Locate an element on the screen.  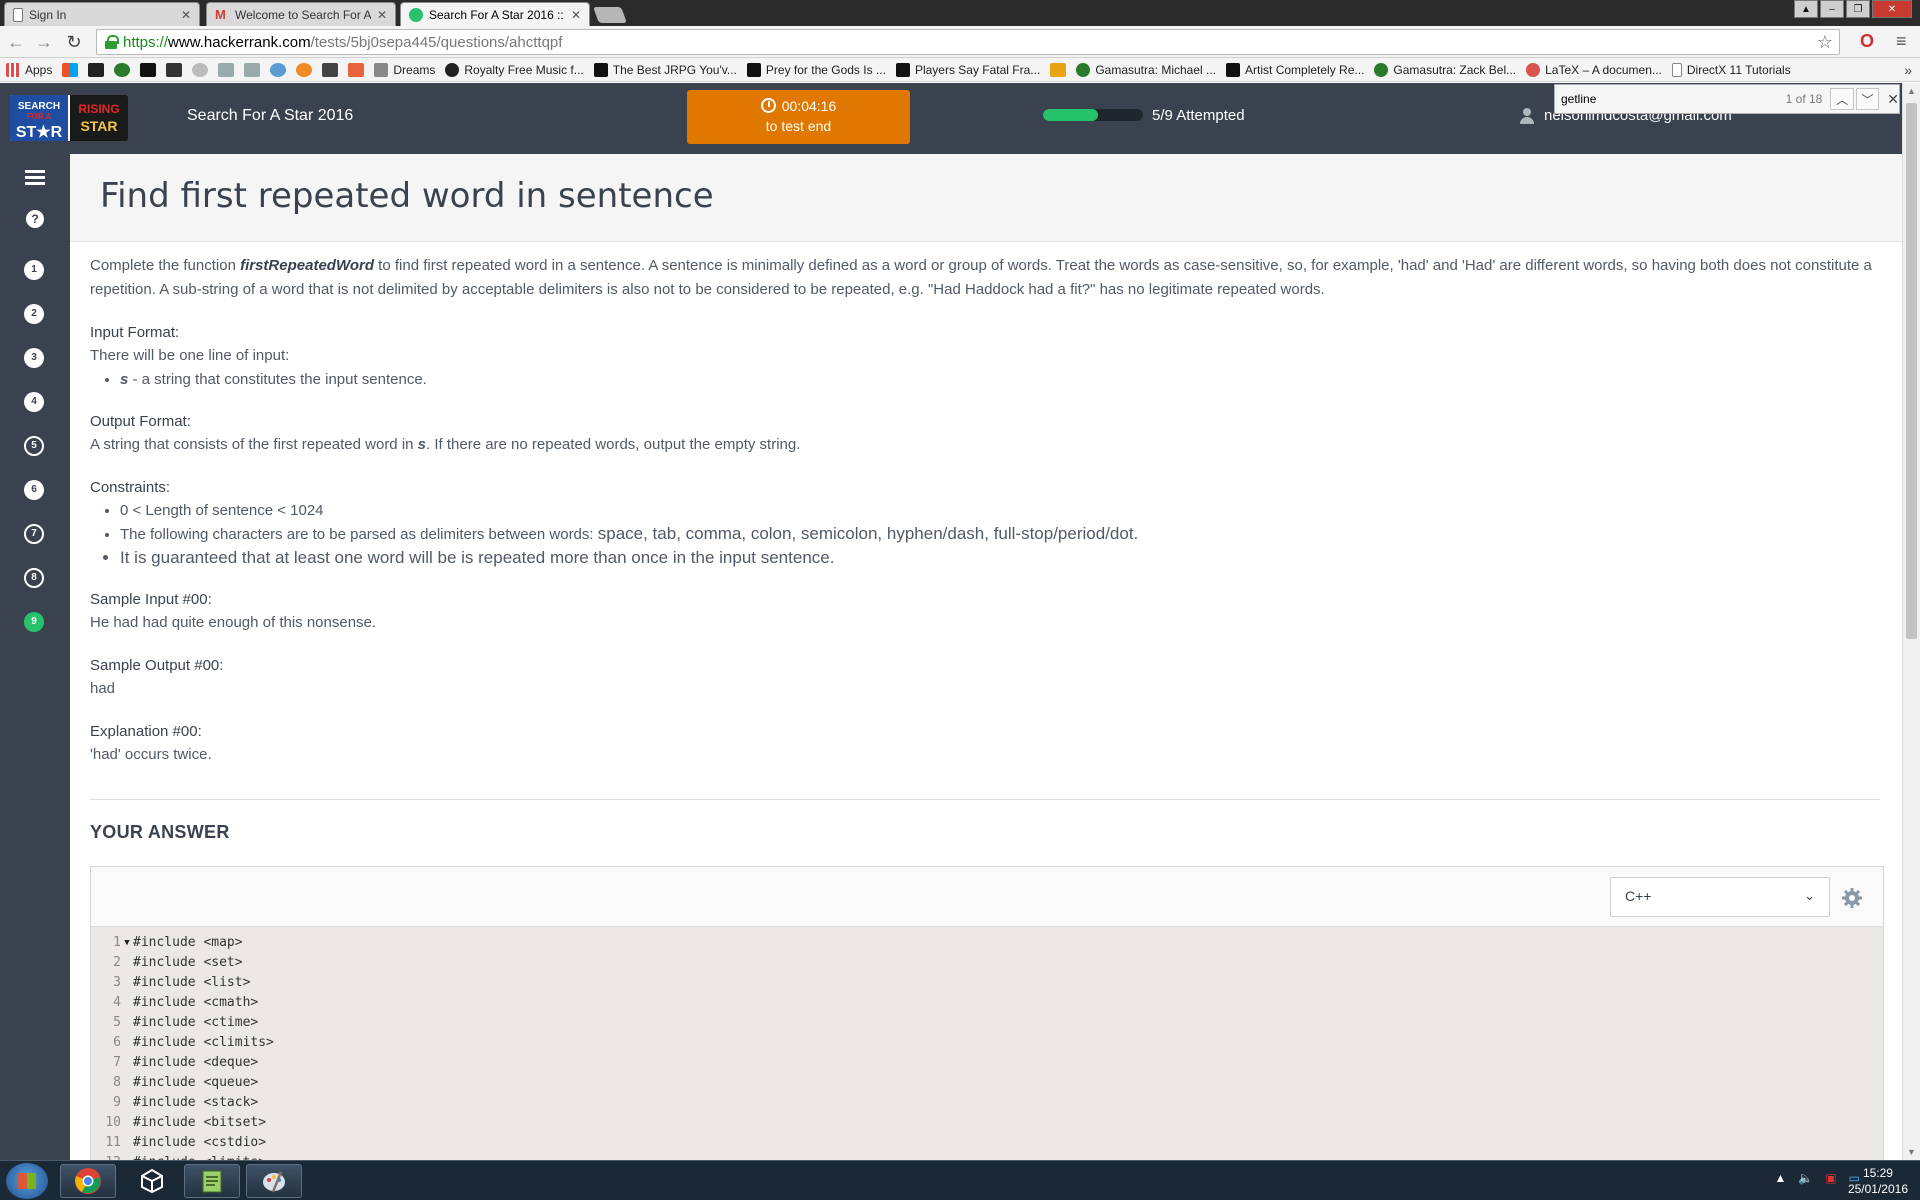
tab-sign-in: Sign In ✕ is located at coordinates (102, 14).